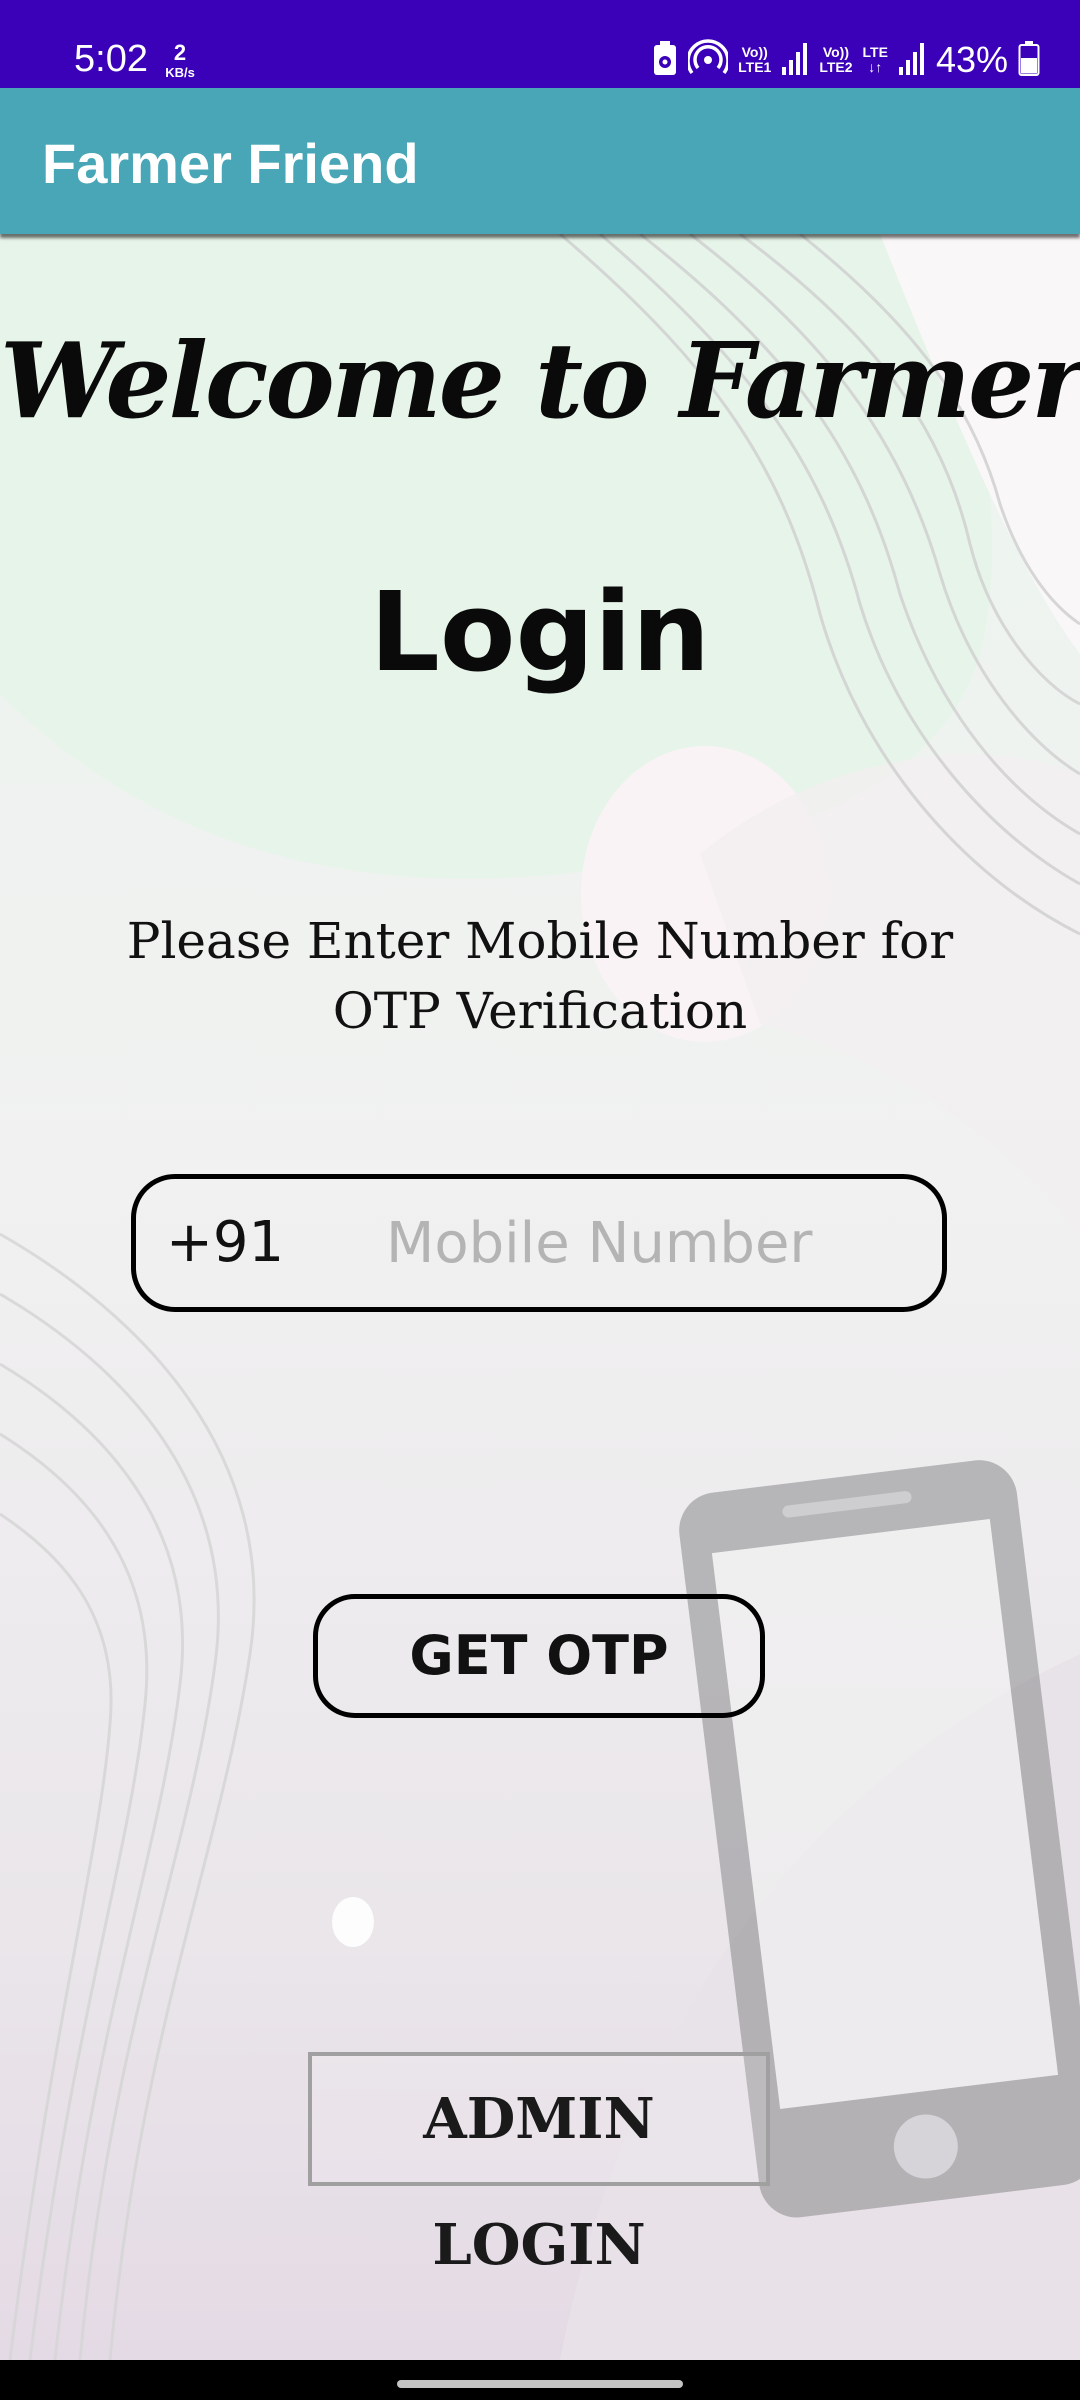  I want to click on welcome-heading: Welcome to Farmer Friend, so click(540, 380).